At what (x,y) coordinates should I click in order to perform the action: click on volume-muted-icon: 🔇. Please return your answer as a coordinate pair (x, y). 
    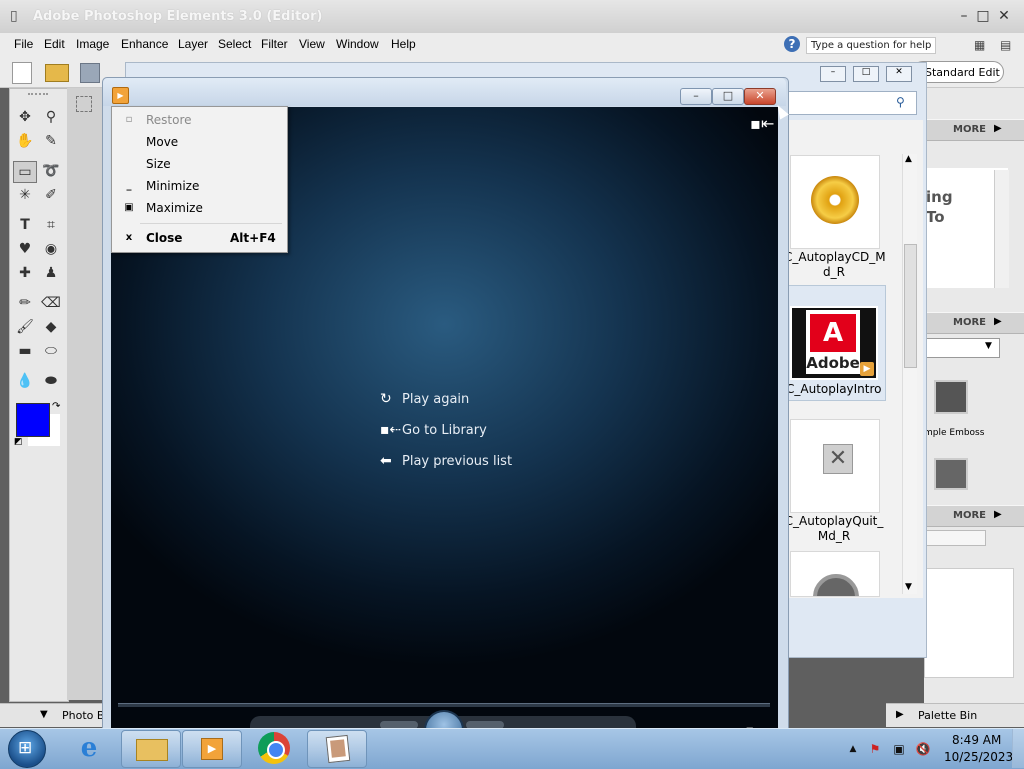
    Looking at the image, I should click on (923, 749).